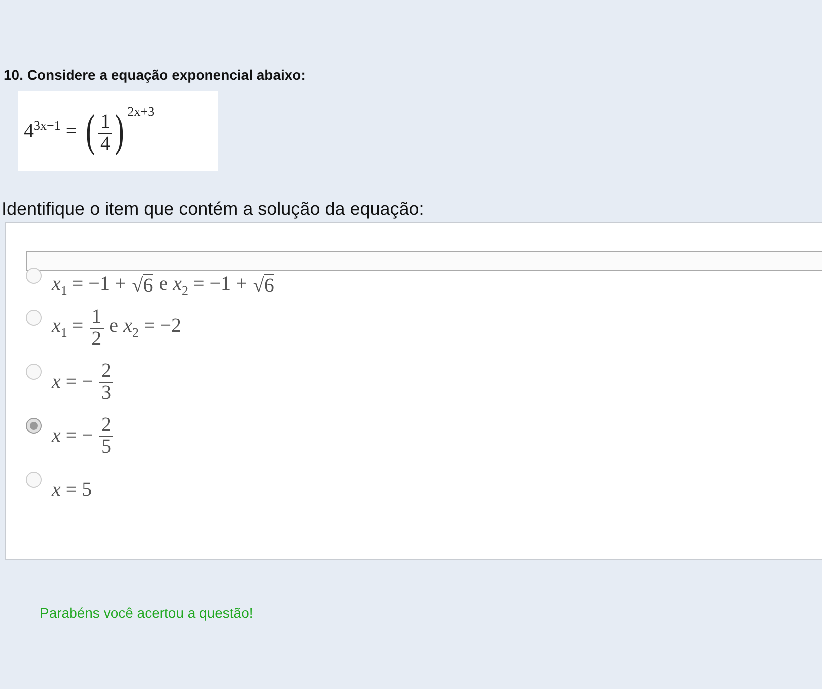 The image size is (822, 689). What do you see at coordinates (424, 261) in the screenshot?
I see `input-field` at bounding box center [424, 261].